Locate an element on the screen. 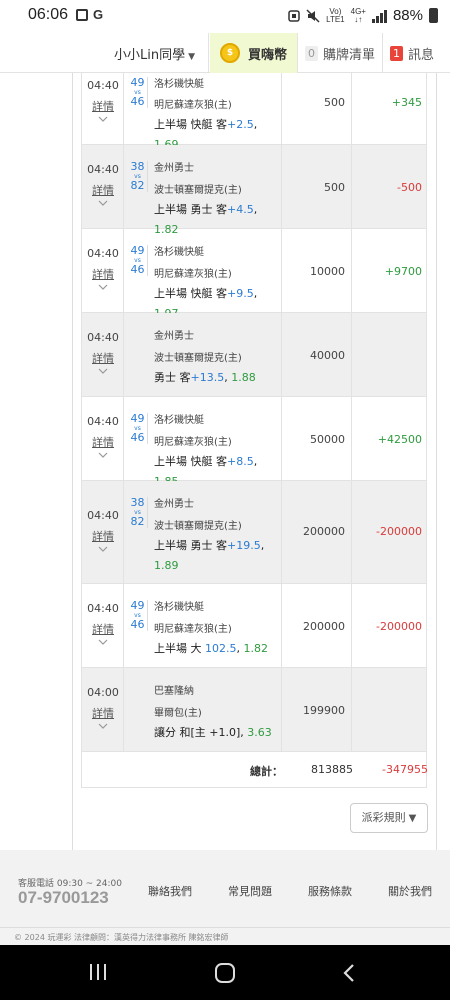  battery-icon is located at coordinates (433, 15).